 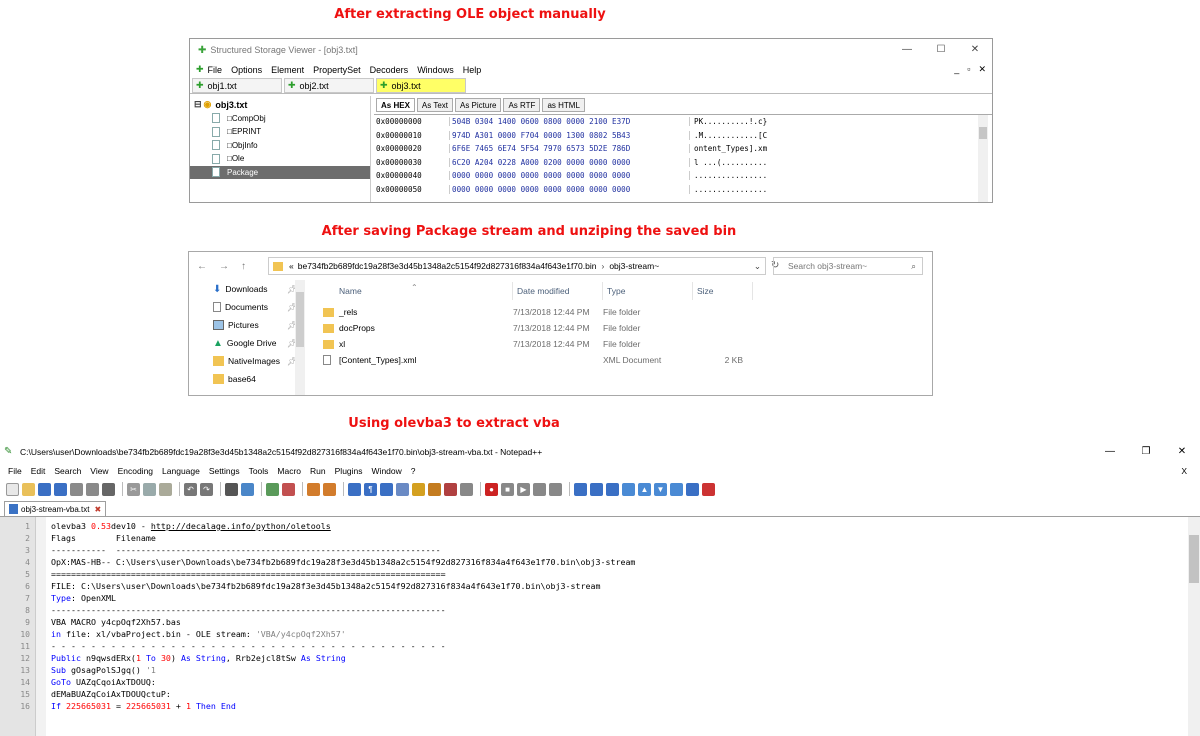 I want to click on search-icon: ⌕, so click(x=913, y=266).